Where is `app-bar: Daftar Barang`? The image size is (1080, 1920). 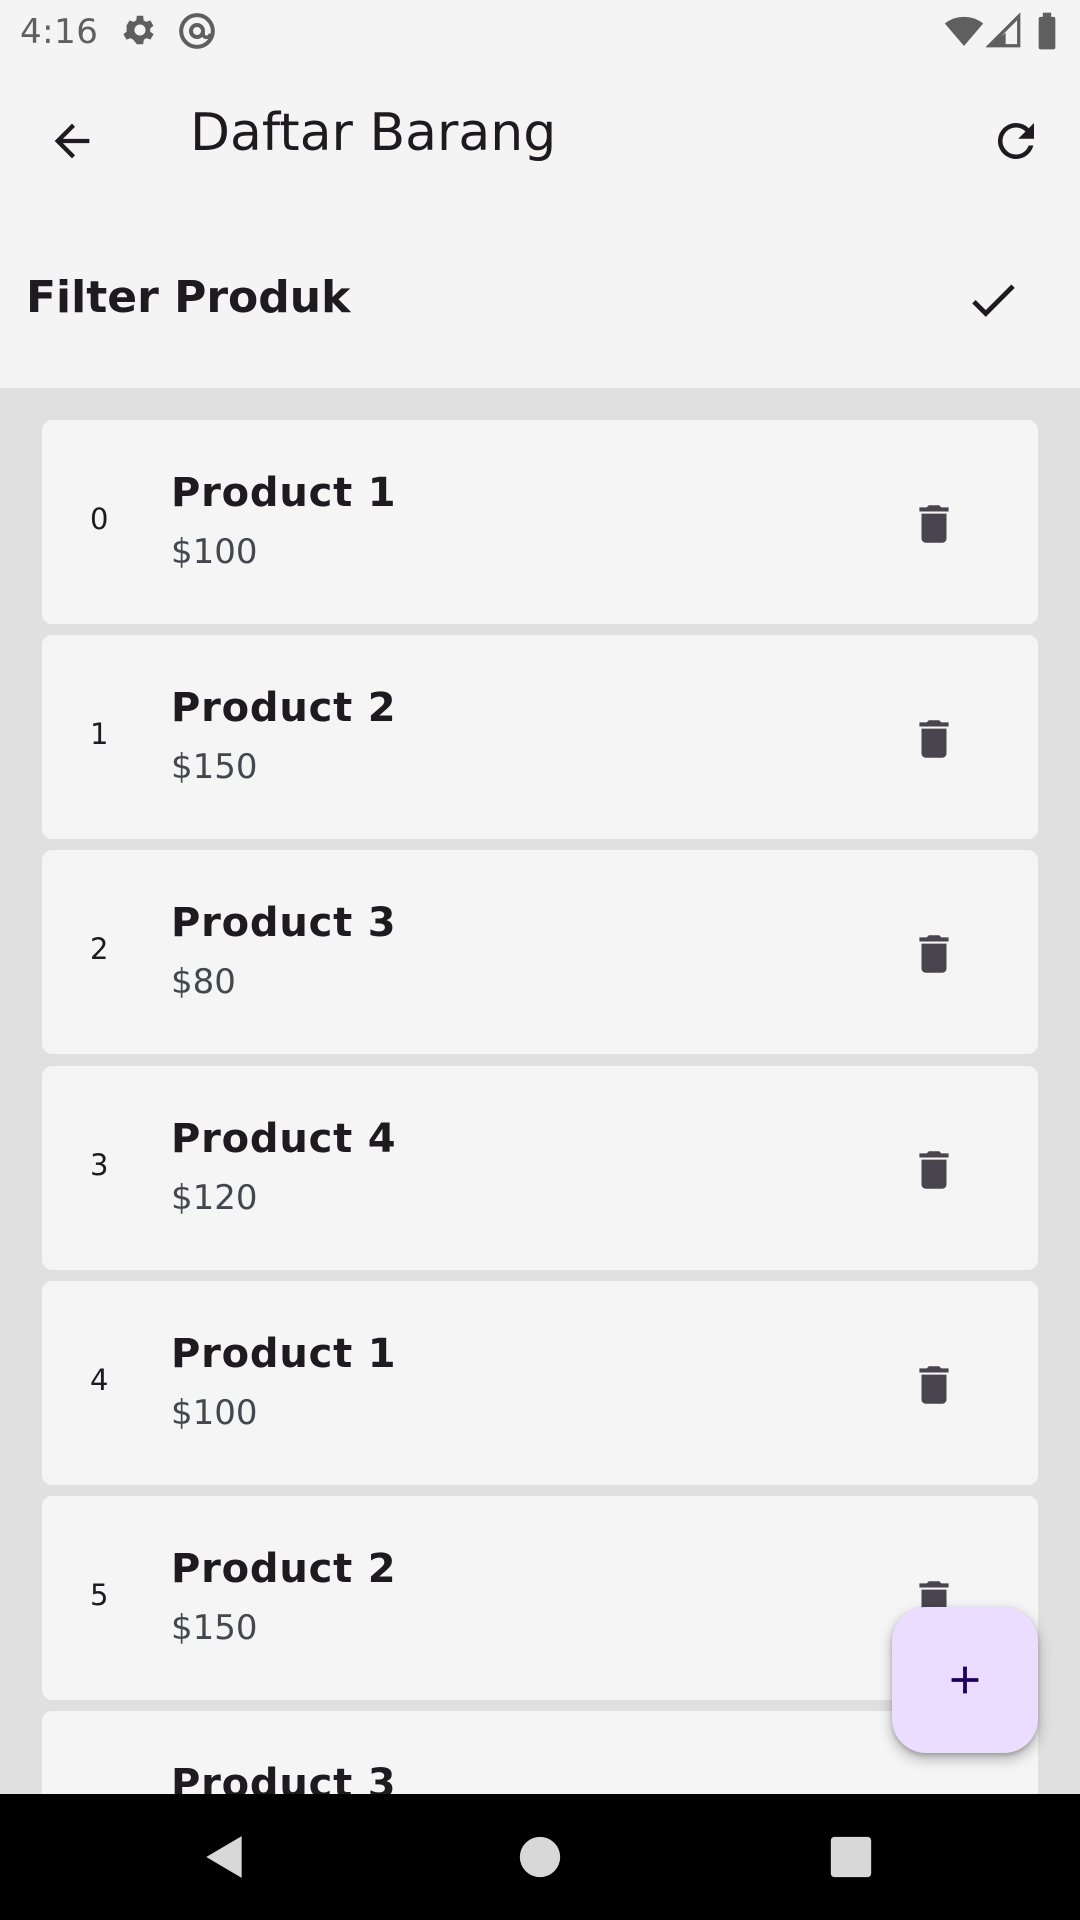
app-bar: Daftar Barang is located at coordinates (540, 136).